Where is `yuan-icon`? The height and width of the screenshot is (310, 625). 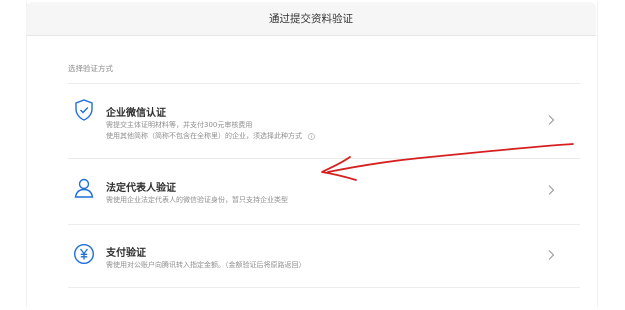 yuan-icon is located at coordinates (84, 254).